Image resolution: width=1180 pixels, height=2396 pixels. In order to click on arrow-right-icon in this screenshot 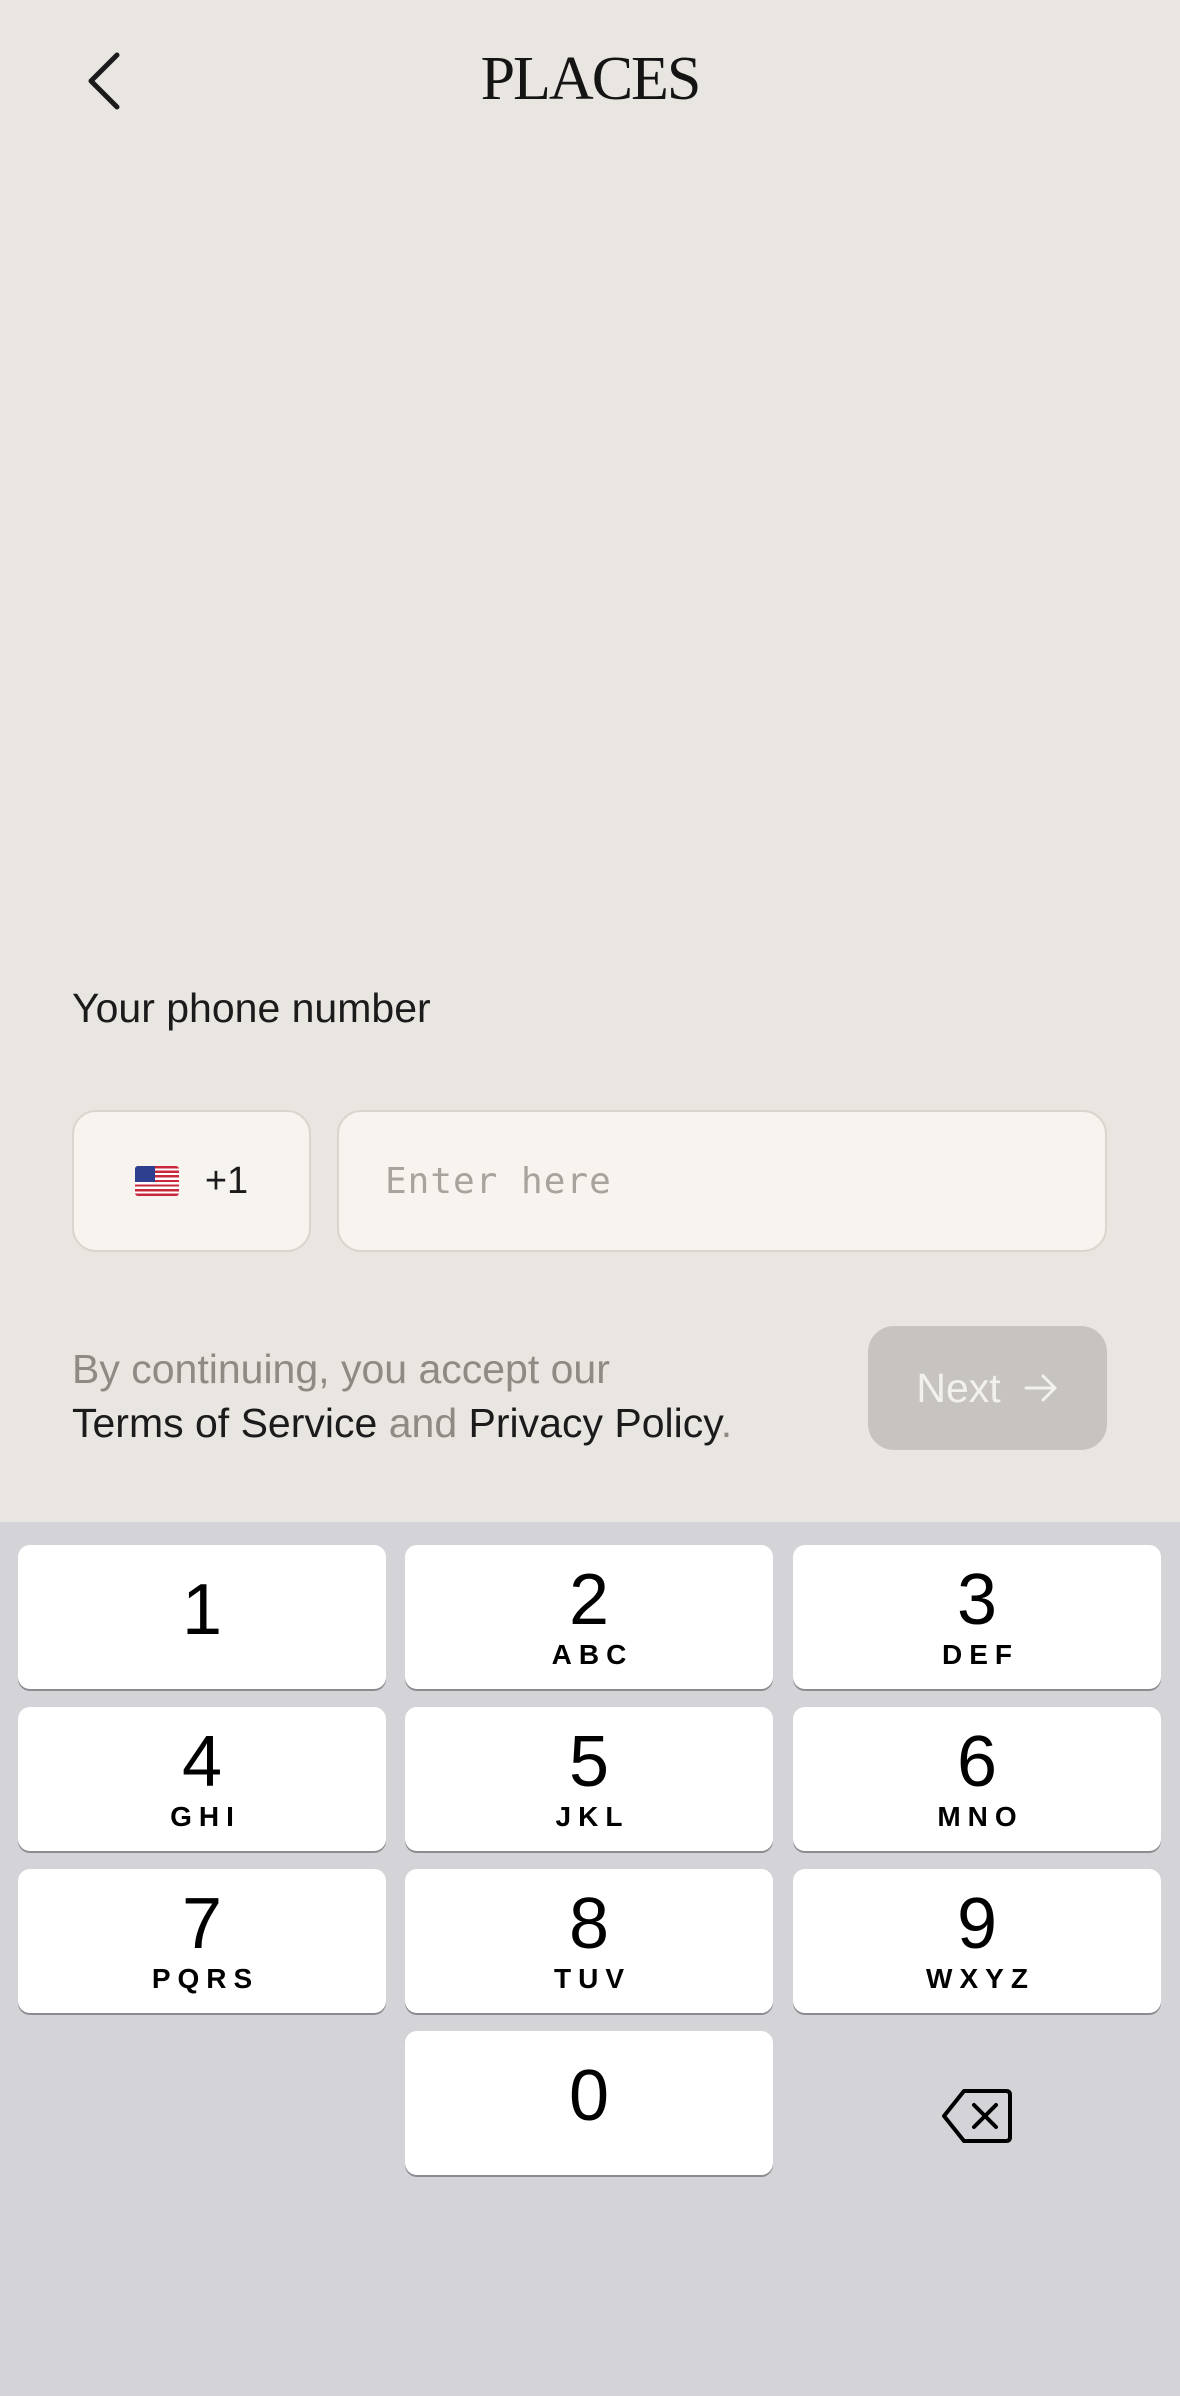, I will do `click(1040, 1388)`.